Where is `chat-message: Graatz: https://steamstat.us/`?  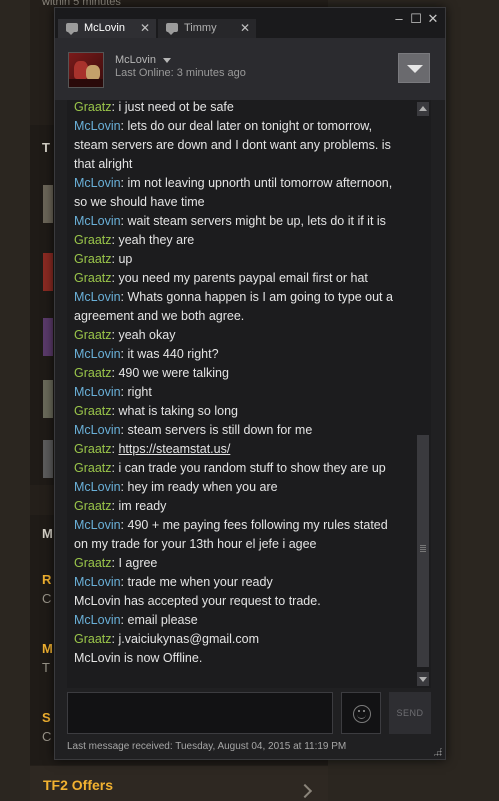 chat-message: Graatz: https://steamstat.us/ is located at coordinates (152, 449).